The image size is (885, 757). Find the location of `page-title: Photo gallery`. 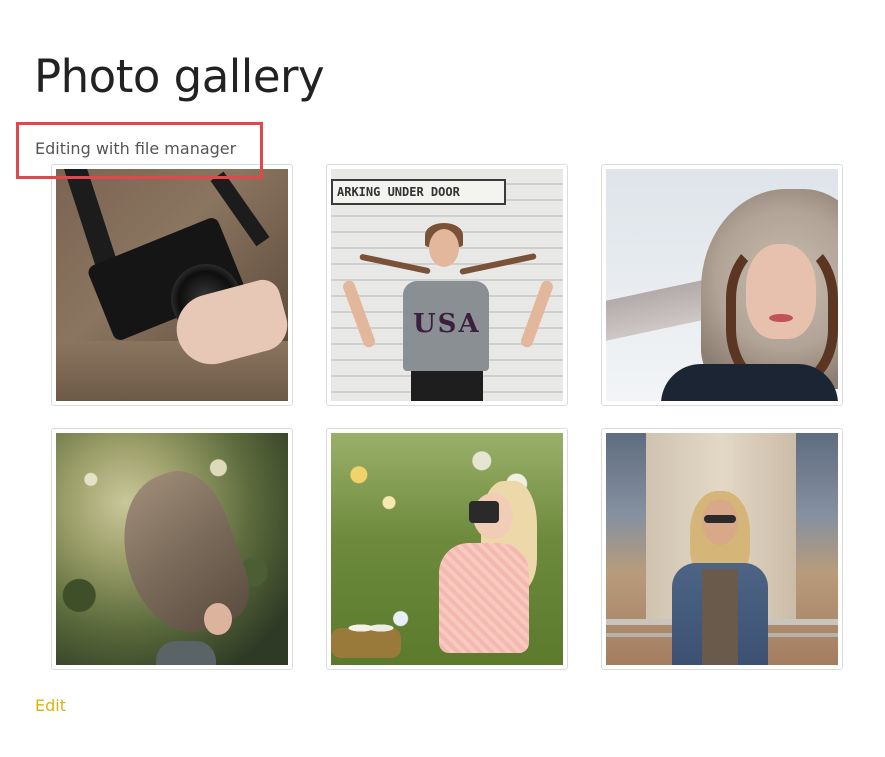

page-title: Photo gallery is located at coordinates (179, 76).